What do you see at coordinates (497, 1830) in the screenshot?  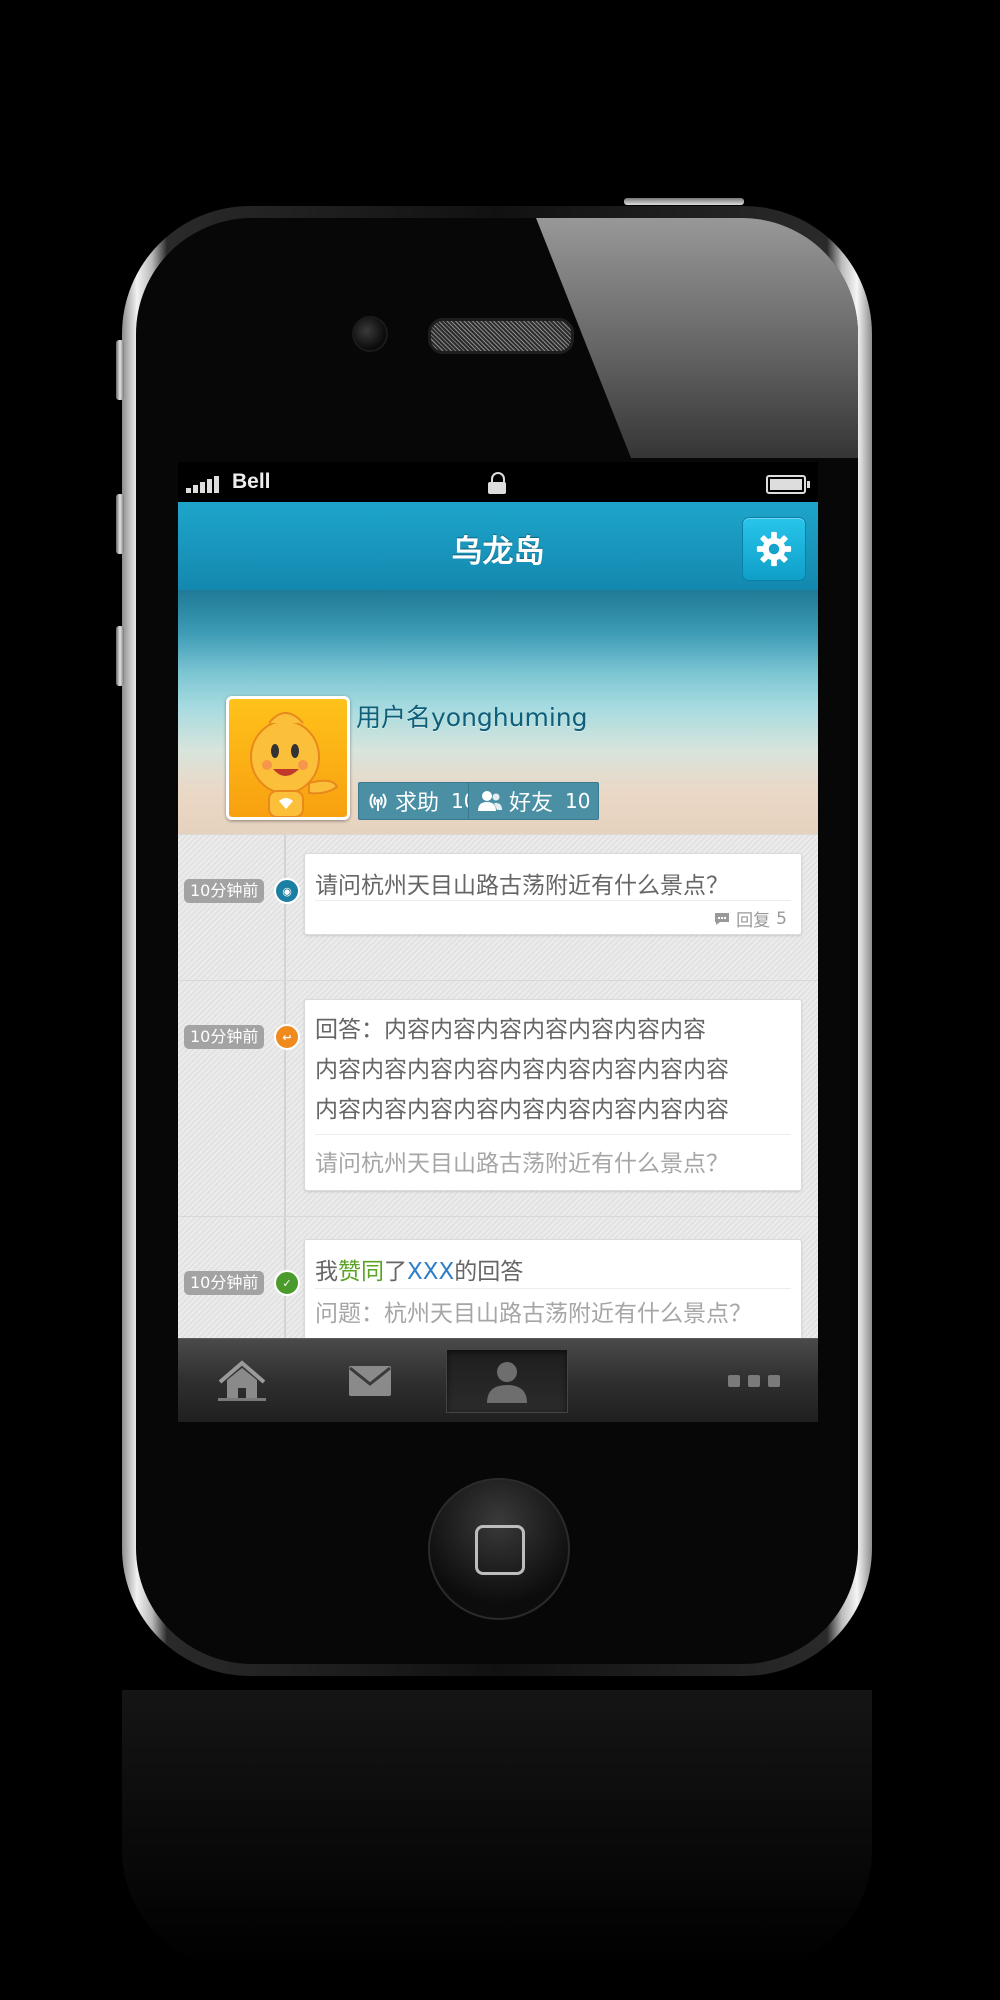 I see `phone-reflection` at bounding box center [497, 1830].